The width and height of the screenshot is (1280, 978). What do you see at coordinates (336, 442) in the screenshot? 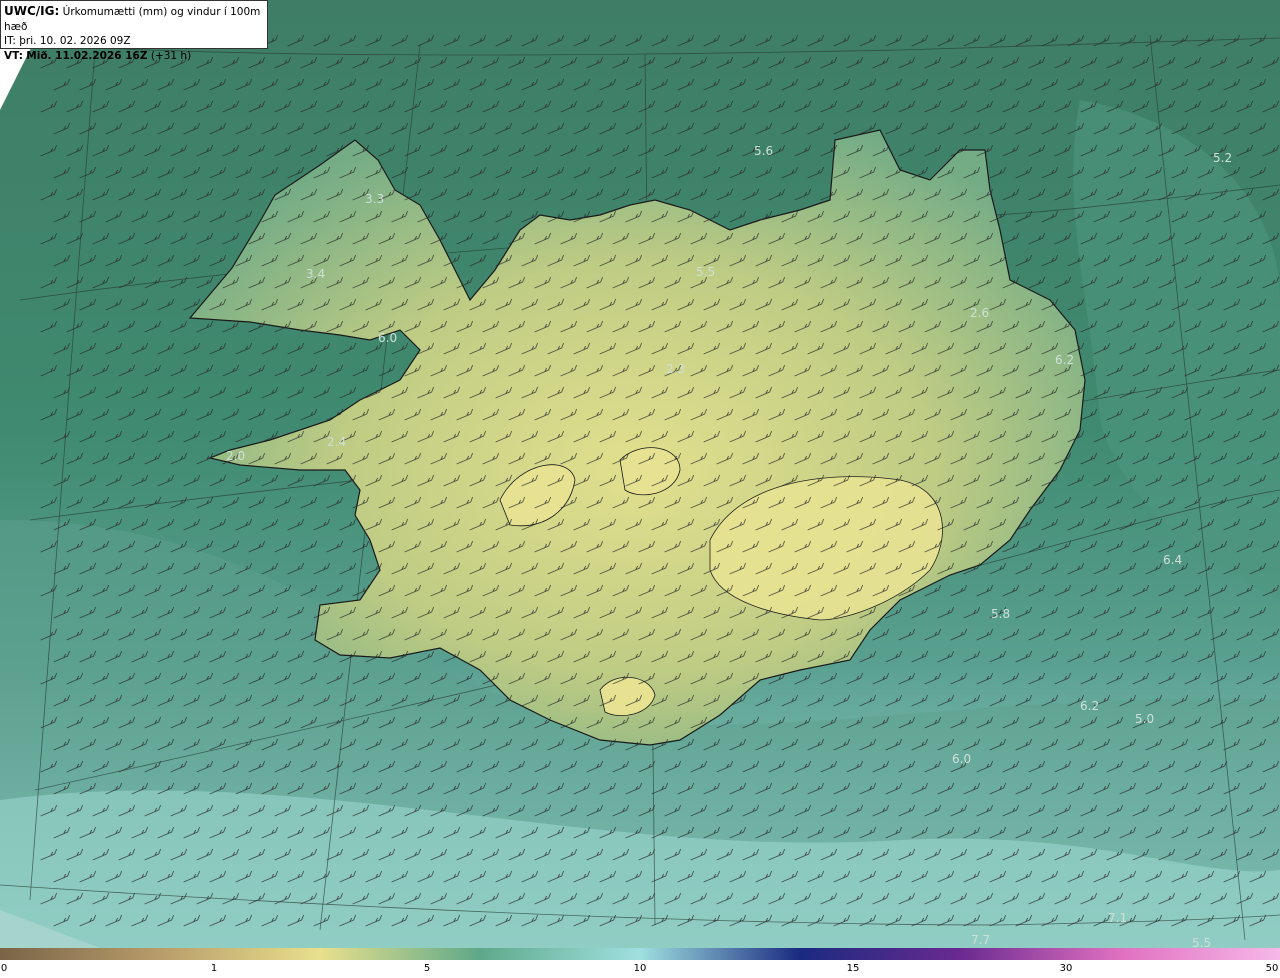
I see `value-label: 2.4` at bounding box center [336, 442].